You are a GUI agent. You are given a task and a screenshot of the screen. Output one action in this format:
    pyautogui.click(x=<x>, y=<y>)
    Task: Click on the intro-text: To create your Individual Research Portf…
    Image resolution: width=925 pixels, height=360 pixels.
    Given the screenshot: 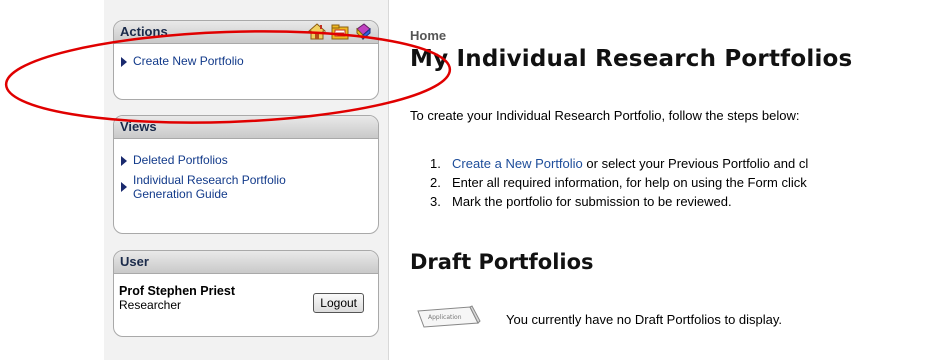 What is the action you would take?
    pyautogui.click(x=605, y=115)
    